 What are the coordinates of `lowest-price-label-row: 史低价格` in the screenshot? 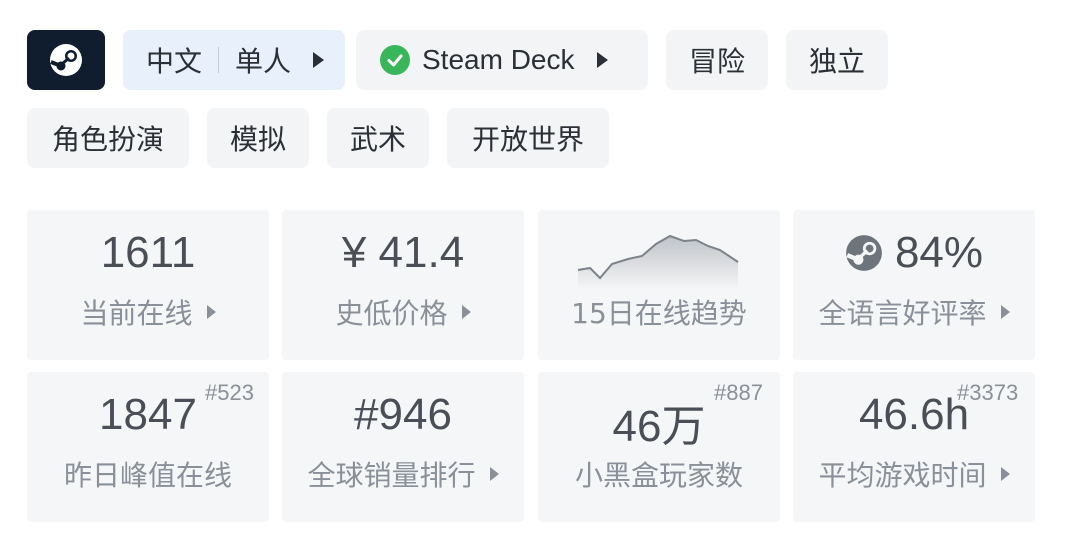 It's located at (403, 312).